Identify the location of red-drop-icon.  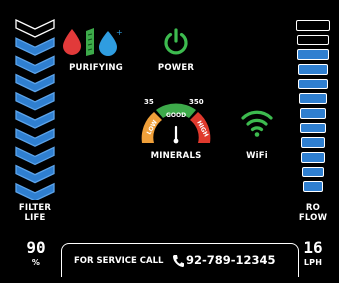
(72, 42).